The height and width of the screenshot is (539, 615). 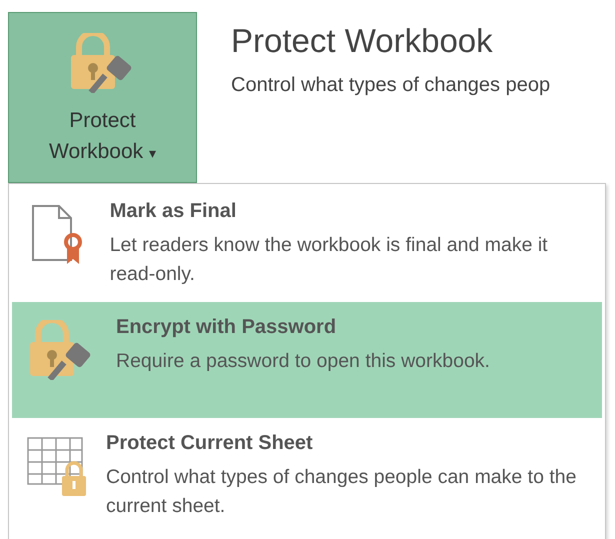 What do you see at coordinates (342, 492) in the screenshot?
I see `menu-item-description: Control what types of changes people can make to the current sheet.` at bounding box center [342, 492].